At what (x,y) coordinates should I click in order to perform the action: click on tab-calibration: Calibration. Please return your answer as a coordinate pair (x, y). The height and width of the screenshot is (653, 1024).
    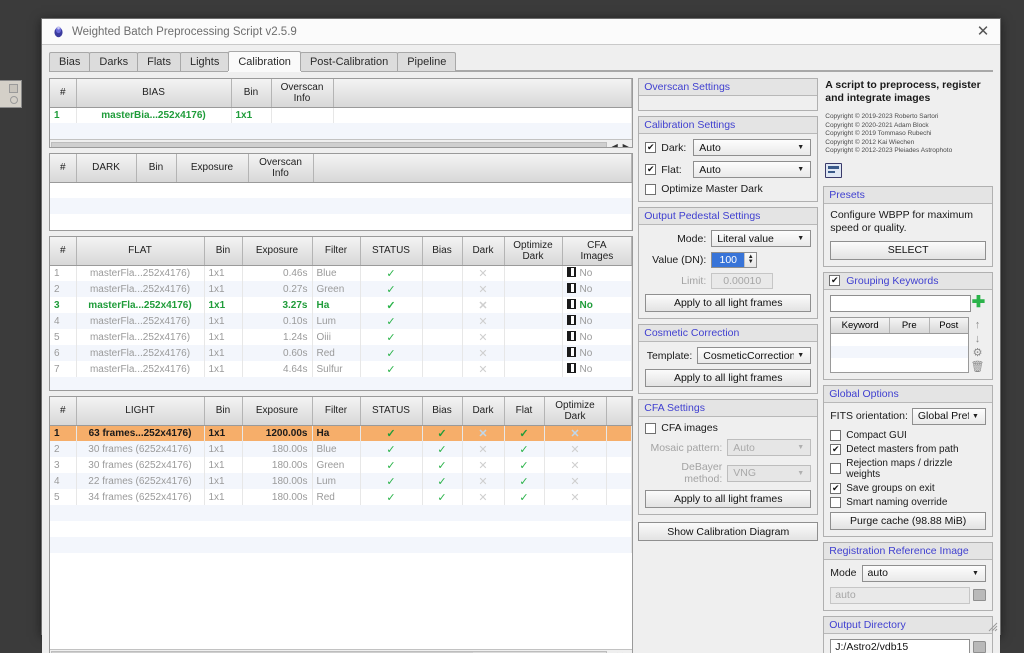
    Looking at the image, I should click on (264, 61).